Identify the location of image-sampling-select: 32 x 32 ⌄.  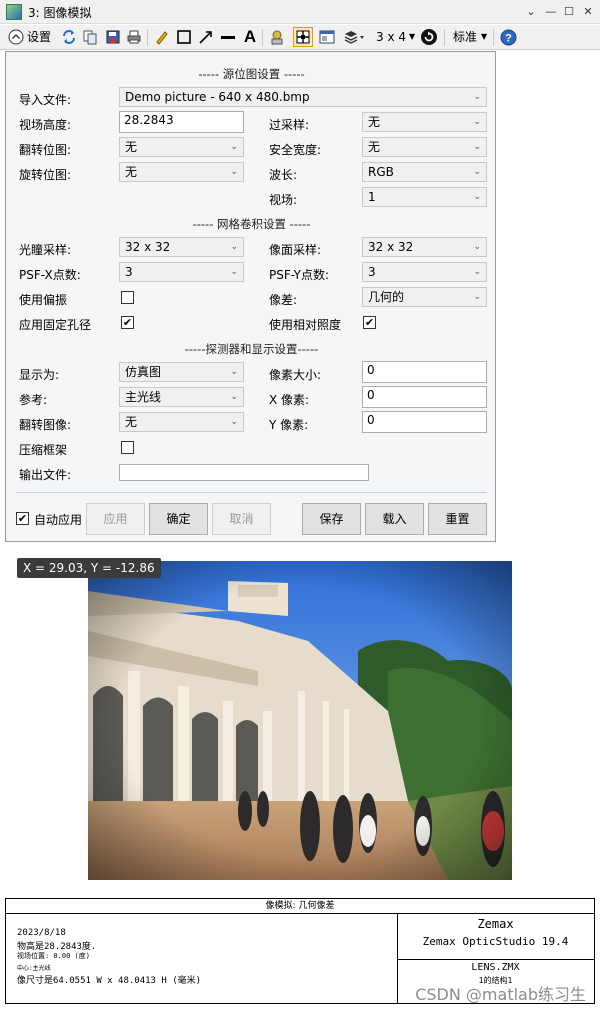
(424, 247).